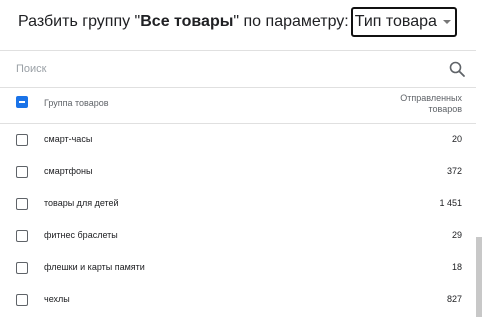 The image size is (490, 317). Describe the element at coordinates (456, 235) in the screenshot. I see `row-value: 29` at that location.